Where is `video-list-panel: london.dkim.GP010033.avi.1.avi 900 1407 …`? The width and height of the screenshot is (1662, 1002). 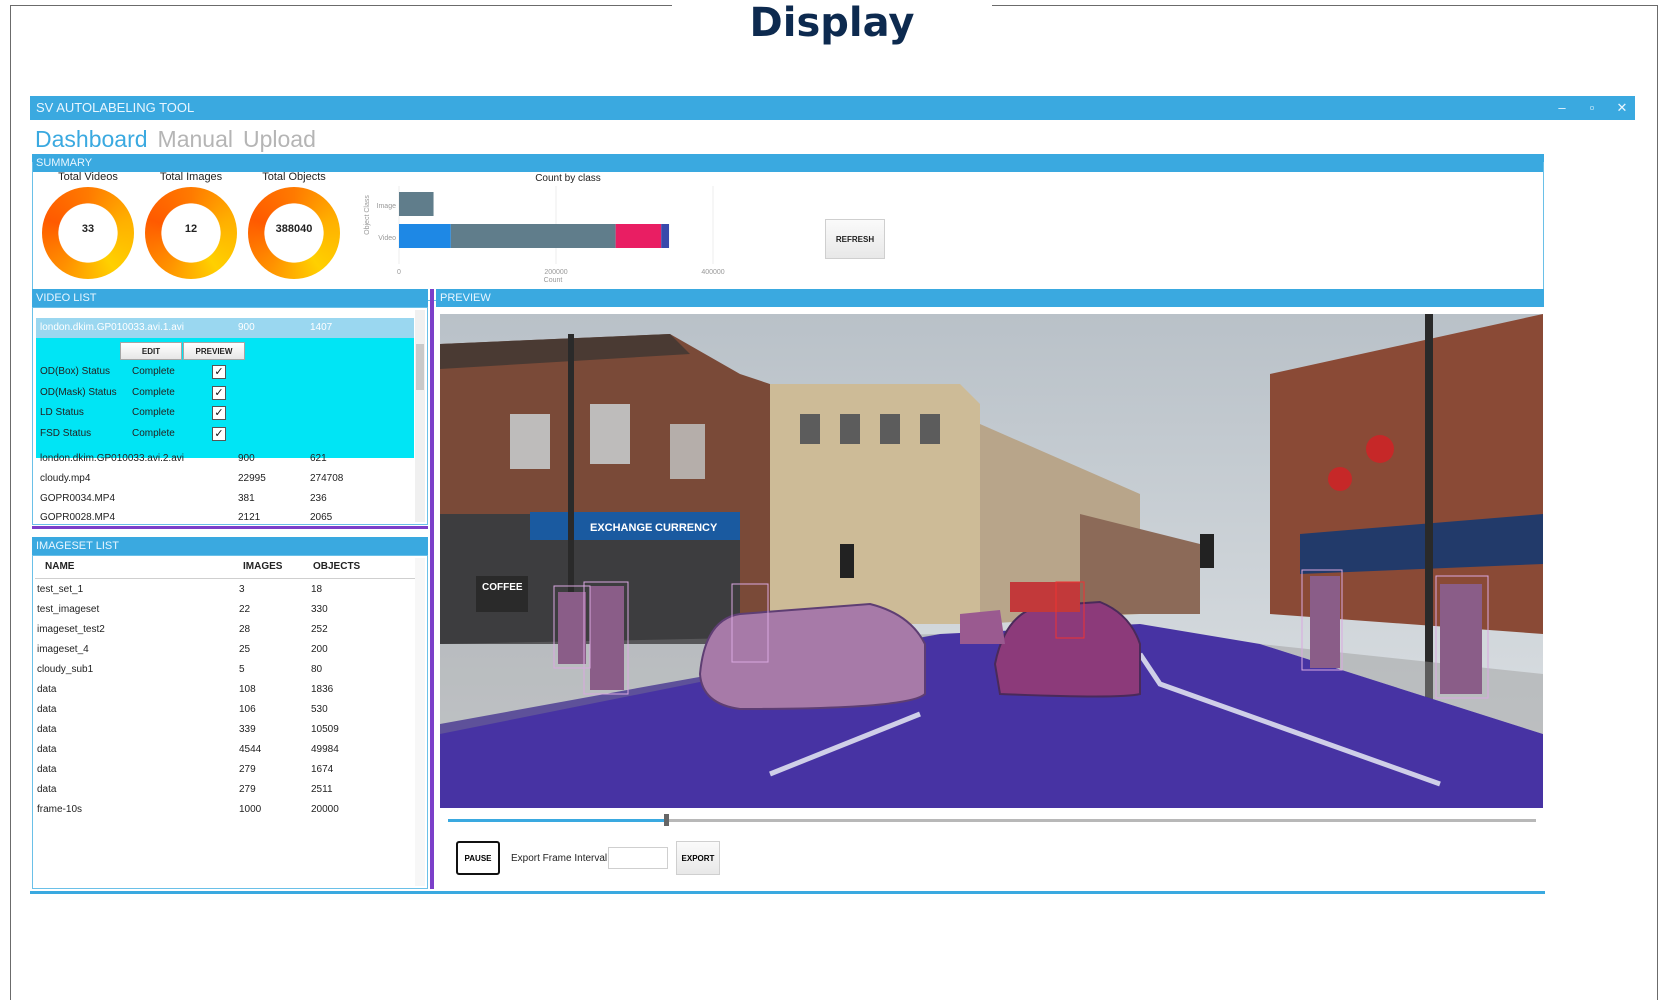 video-list-panel: london.dkim.GP010033.avi.1.avi 900 1407 … is located at coordinates (230, 416).